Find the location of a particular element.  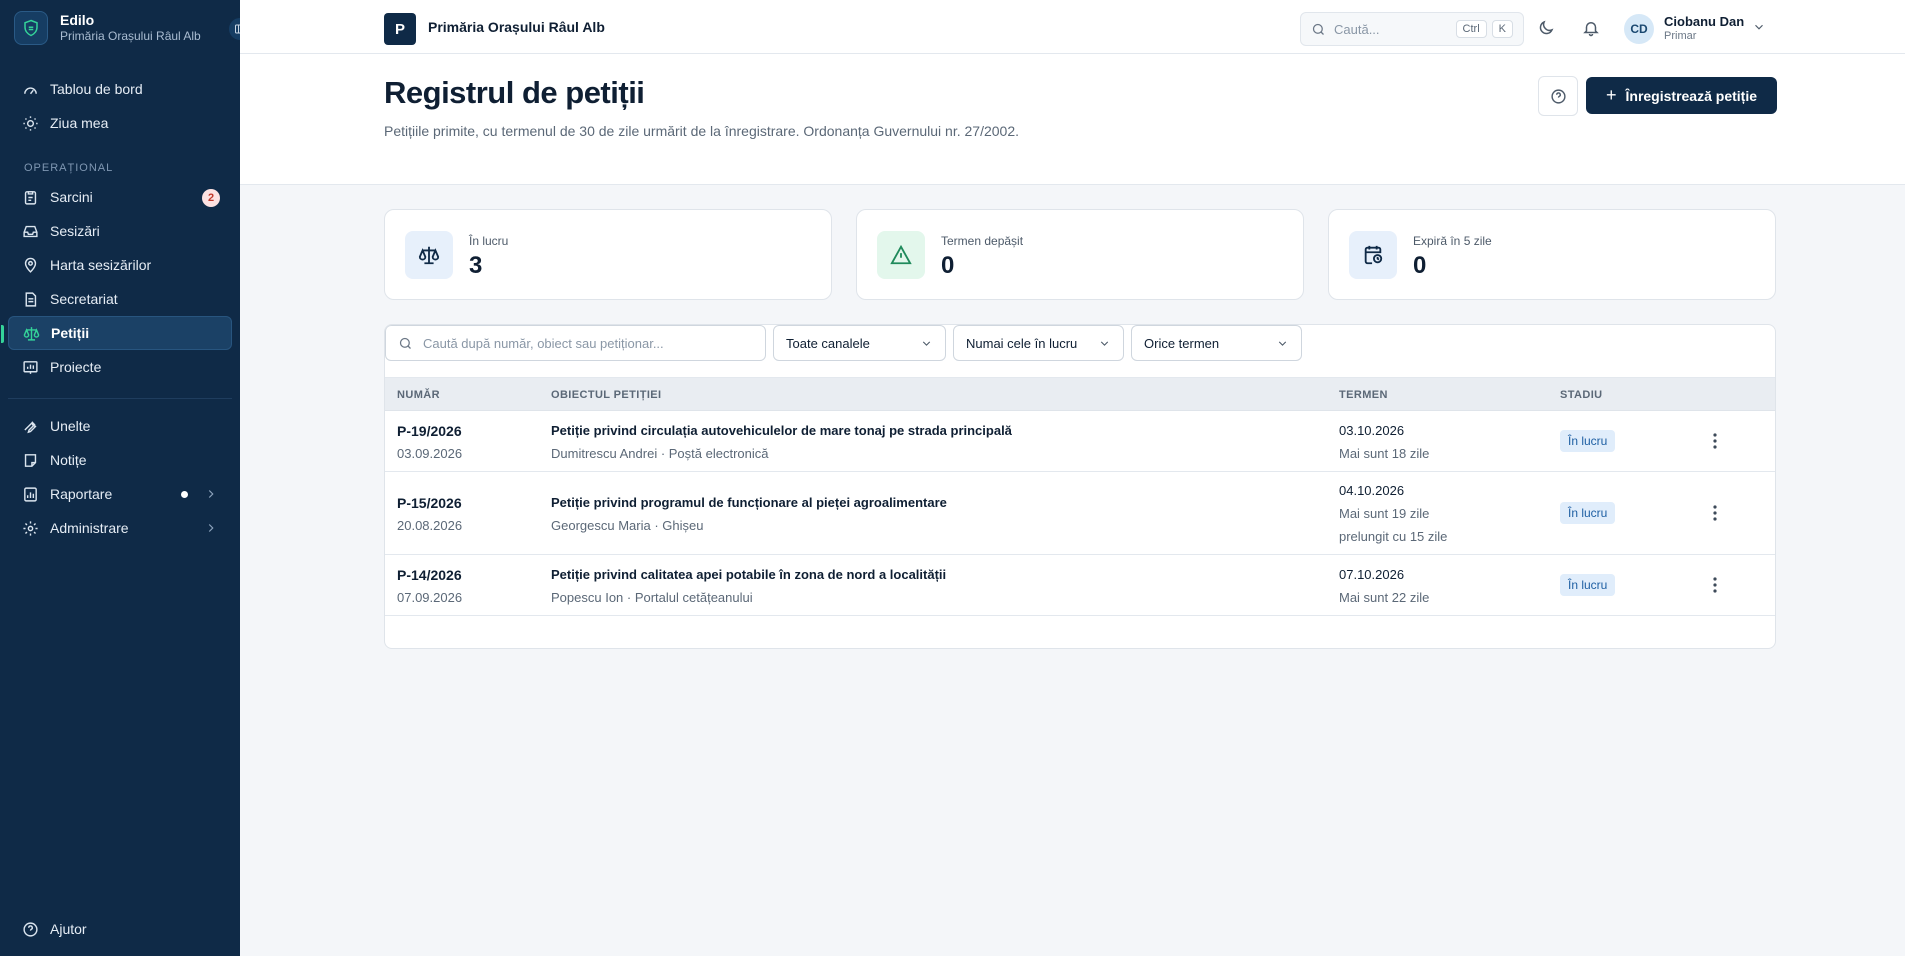

moon-icon is located at coordinates (1546, 27).